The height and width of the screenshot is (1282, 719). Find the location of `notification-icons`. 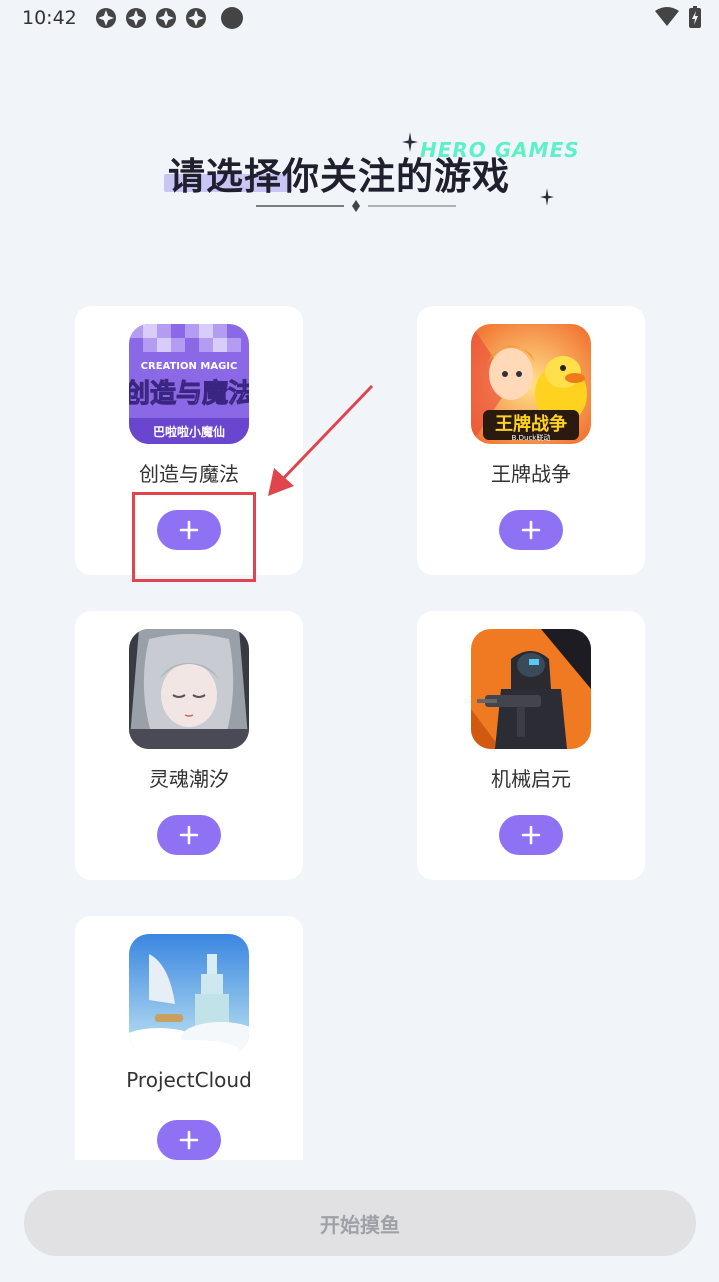

notification-icons is located at coordinates (169, 18).